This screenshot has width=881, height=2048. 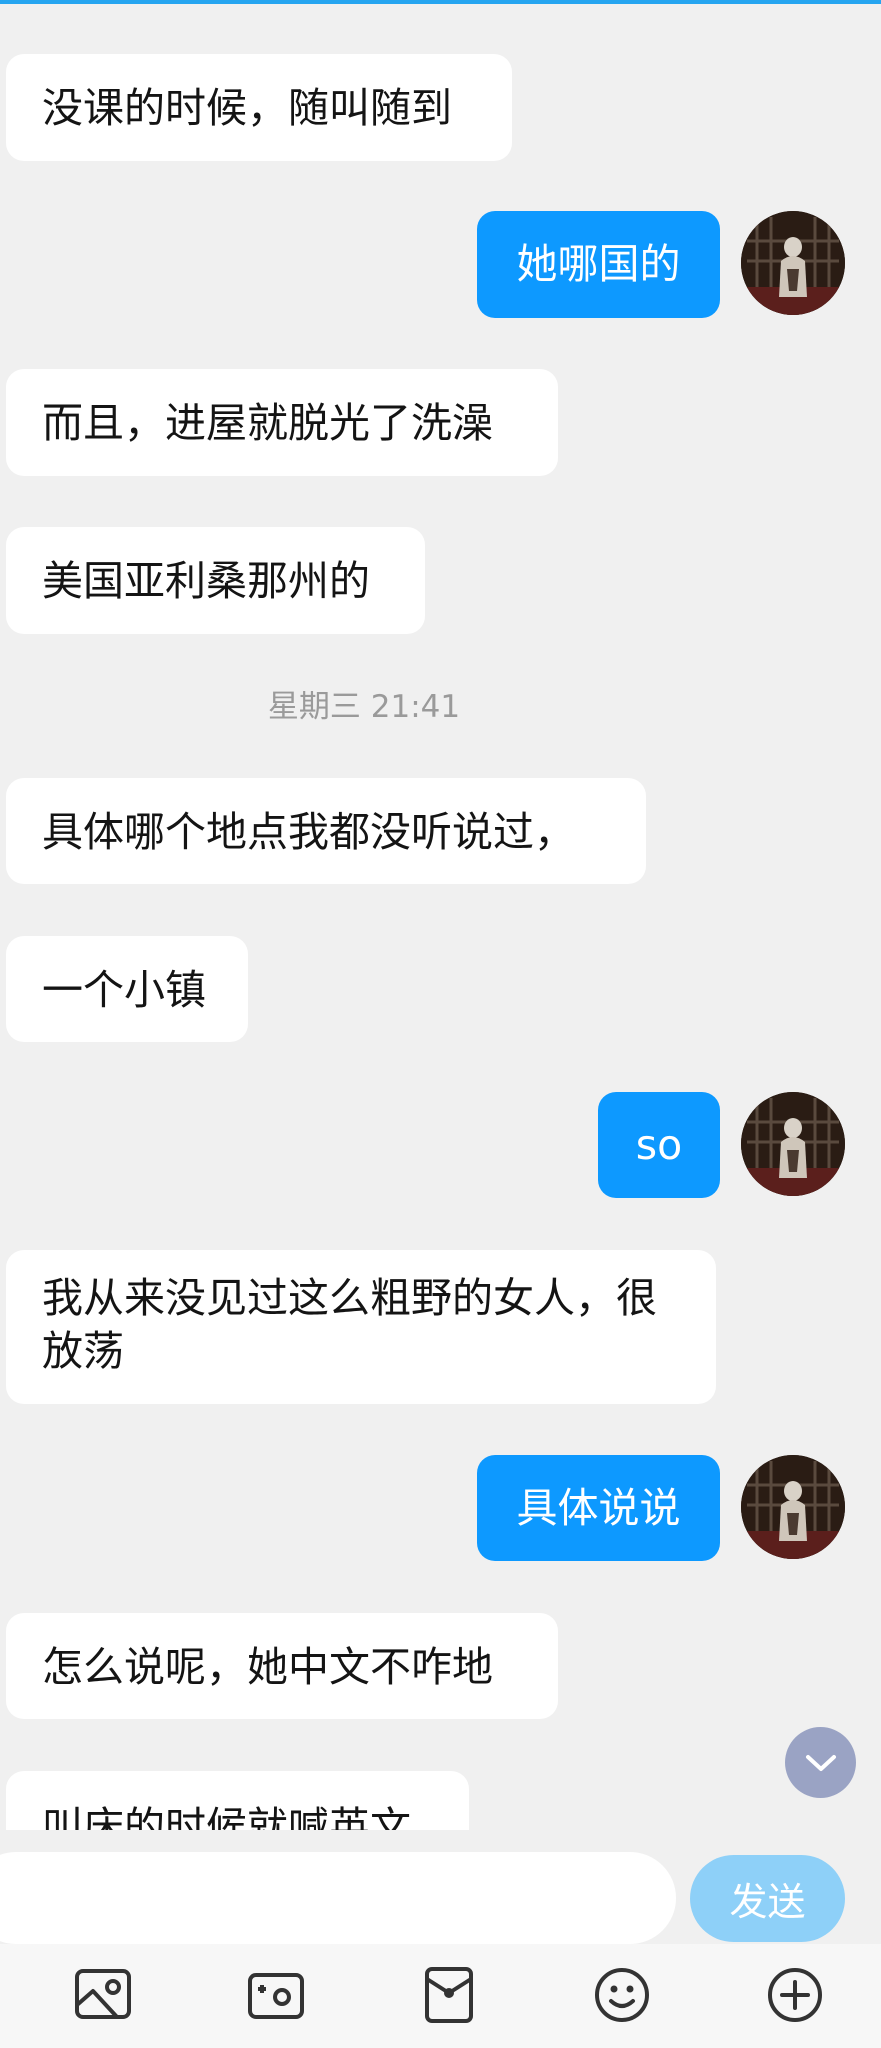 I want to click on message-bubble-outgoing: 具体说说, so click(x=598, y=1508).